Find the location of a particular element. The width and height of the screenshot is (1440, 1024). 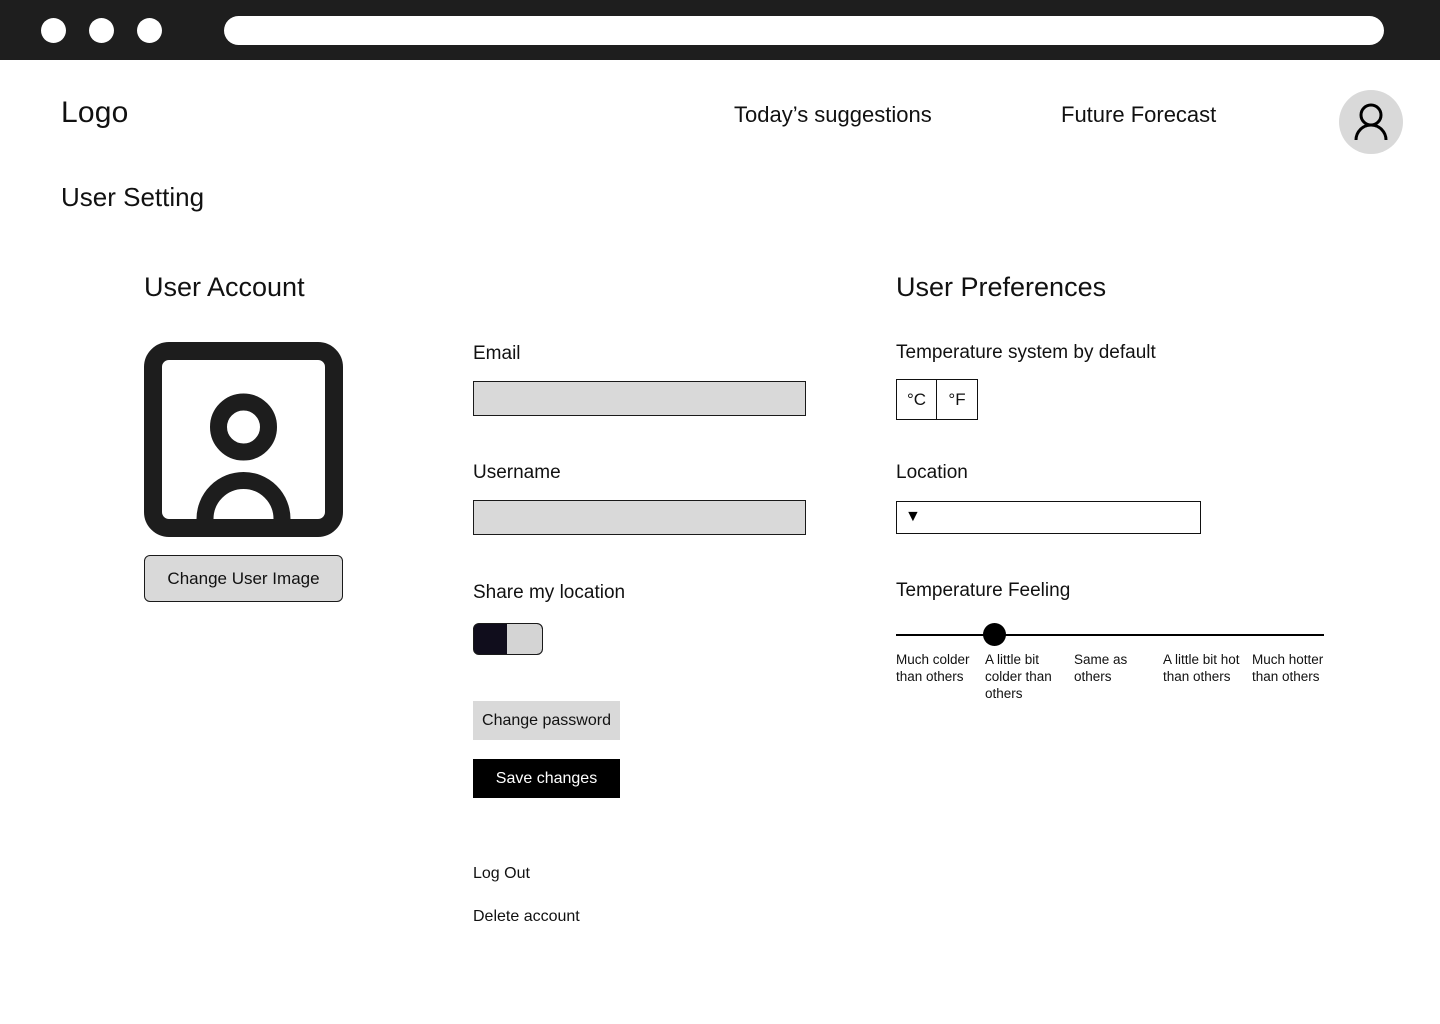

unit-celsius-option: °C is located at coordinates (916, 399).